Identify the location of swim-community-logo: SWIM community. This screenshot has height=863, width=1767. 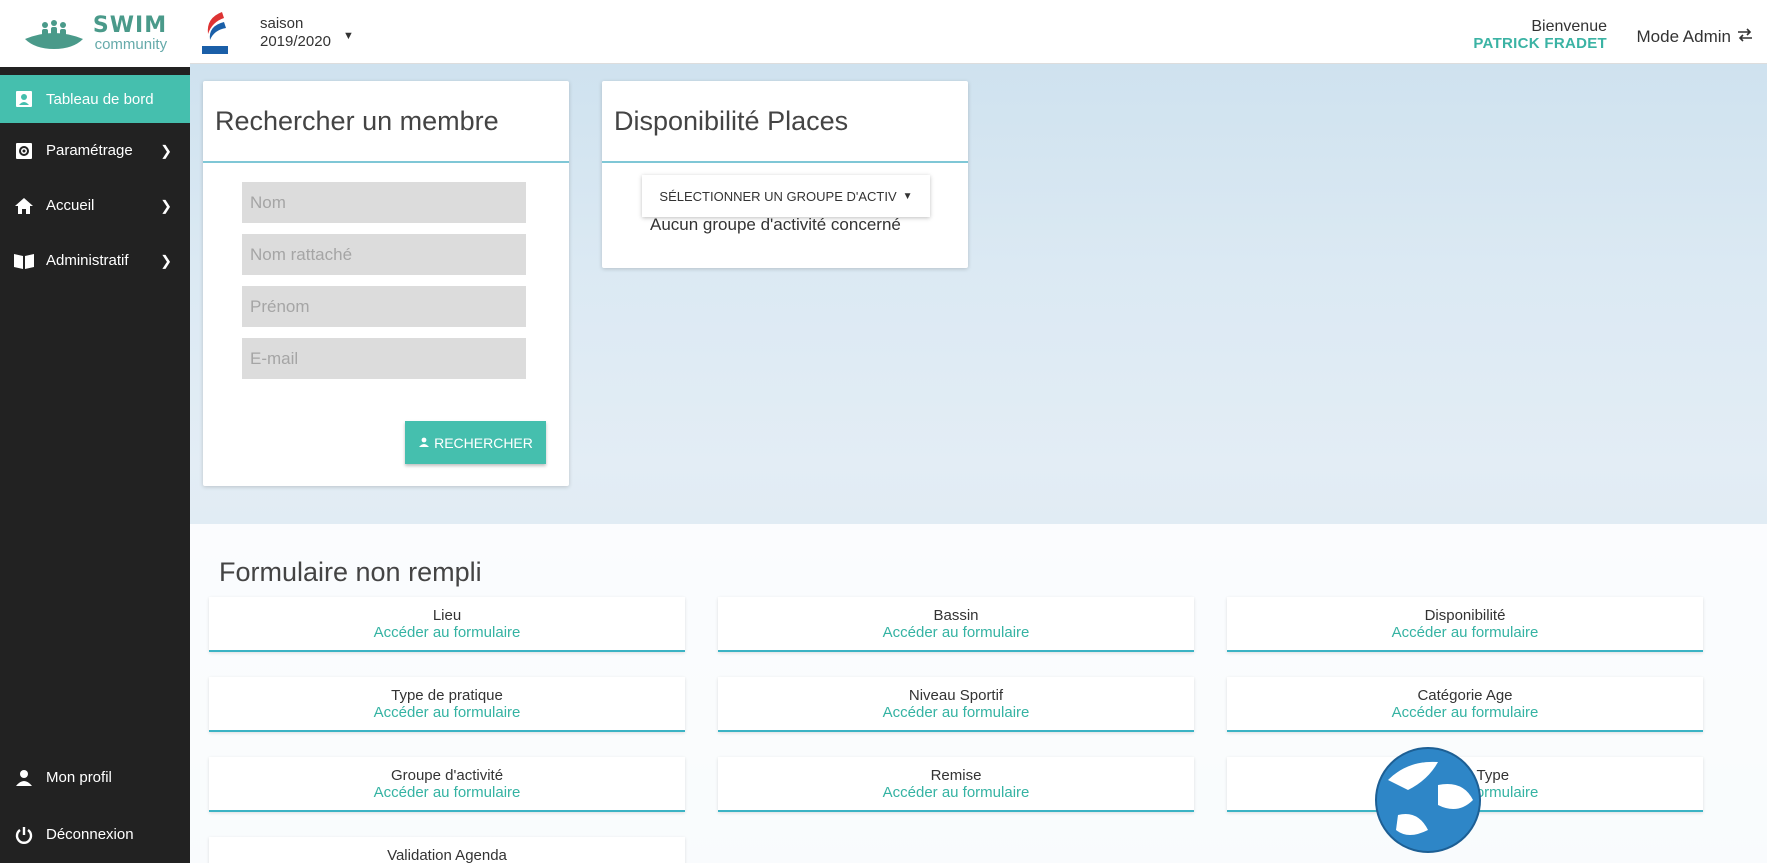
(95, 33).